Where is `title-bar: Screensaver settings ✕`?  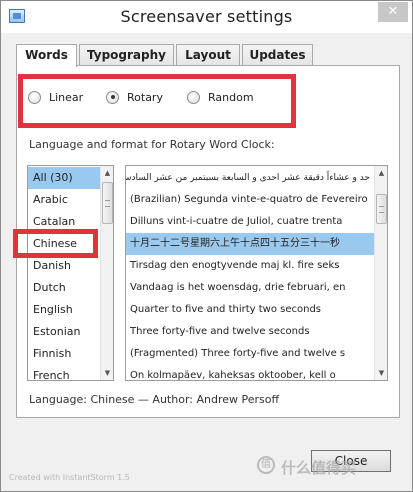 title-bar: Screensaver settings ✕ is located at coordinates (206, 17).